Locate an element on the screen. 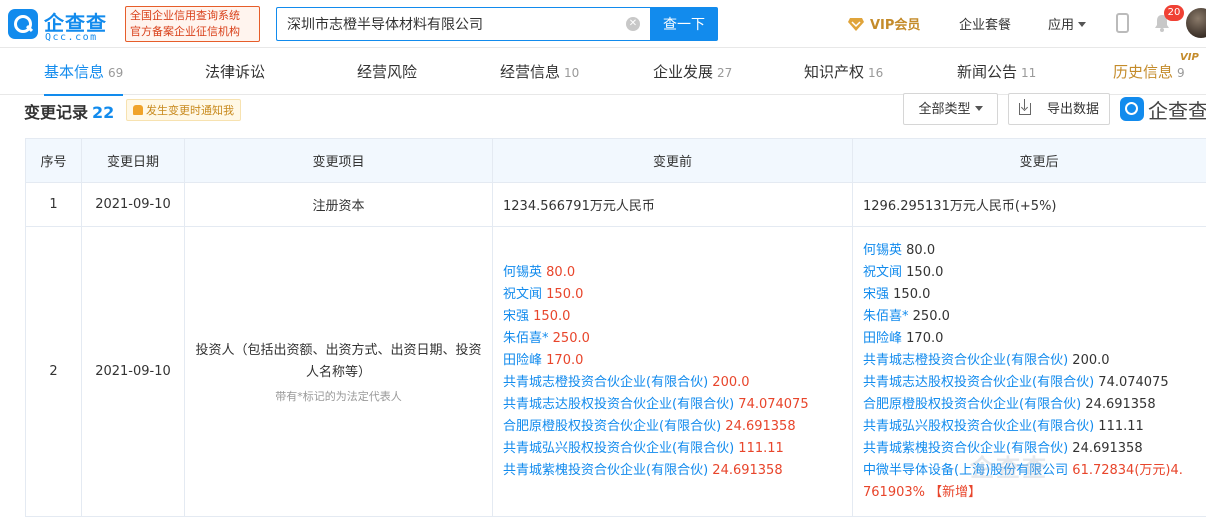  search-input is located at coordinates (463, 24).